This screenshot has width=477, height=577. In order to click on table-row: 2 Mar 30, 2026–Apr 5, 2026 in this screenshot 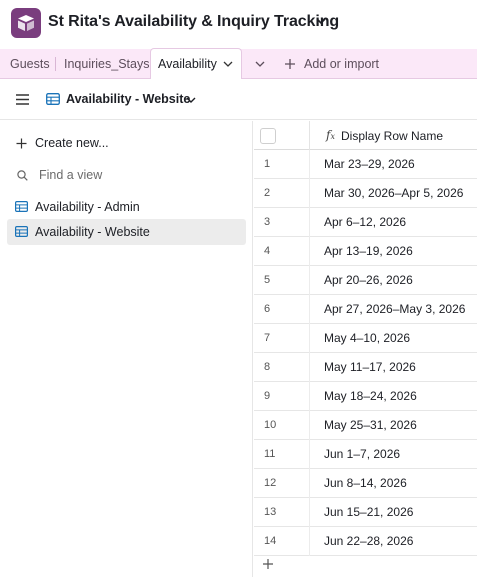, I will do `click(365, 193)`.